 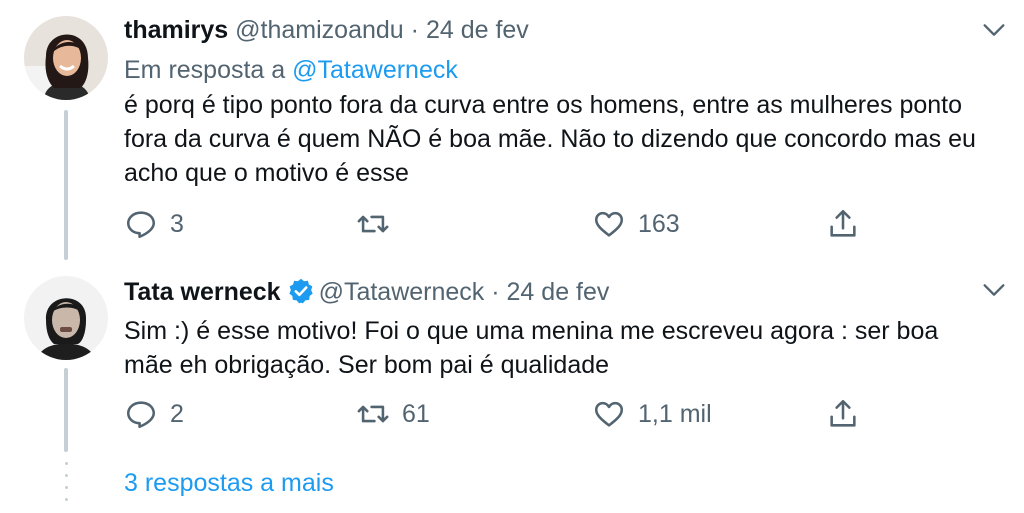 I want to click on like-count: 1,1 mil, so click(x=675, y=413).